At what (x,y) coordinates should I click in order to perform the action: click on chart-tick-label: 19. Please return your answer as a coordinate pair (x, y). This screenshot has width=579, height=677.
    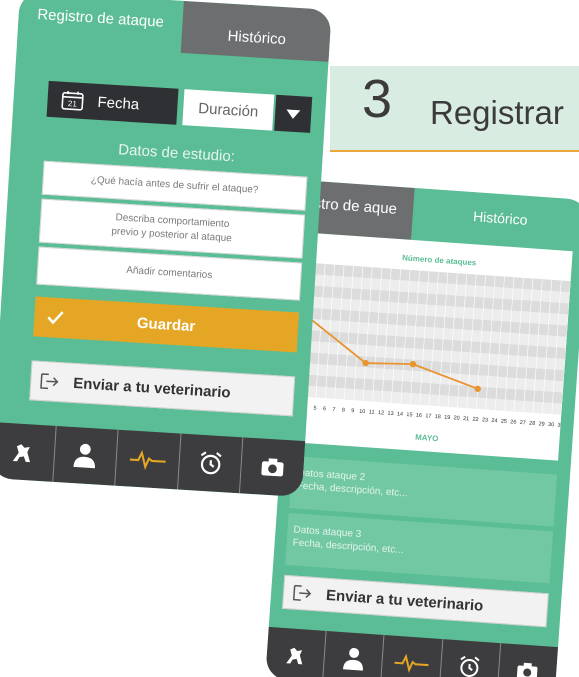
    Looking at the image, I should click on (447, 418).